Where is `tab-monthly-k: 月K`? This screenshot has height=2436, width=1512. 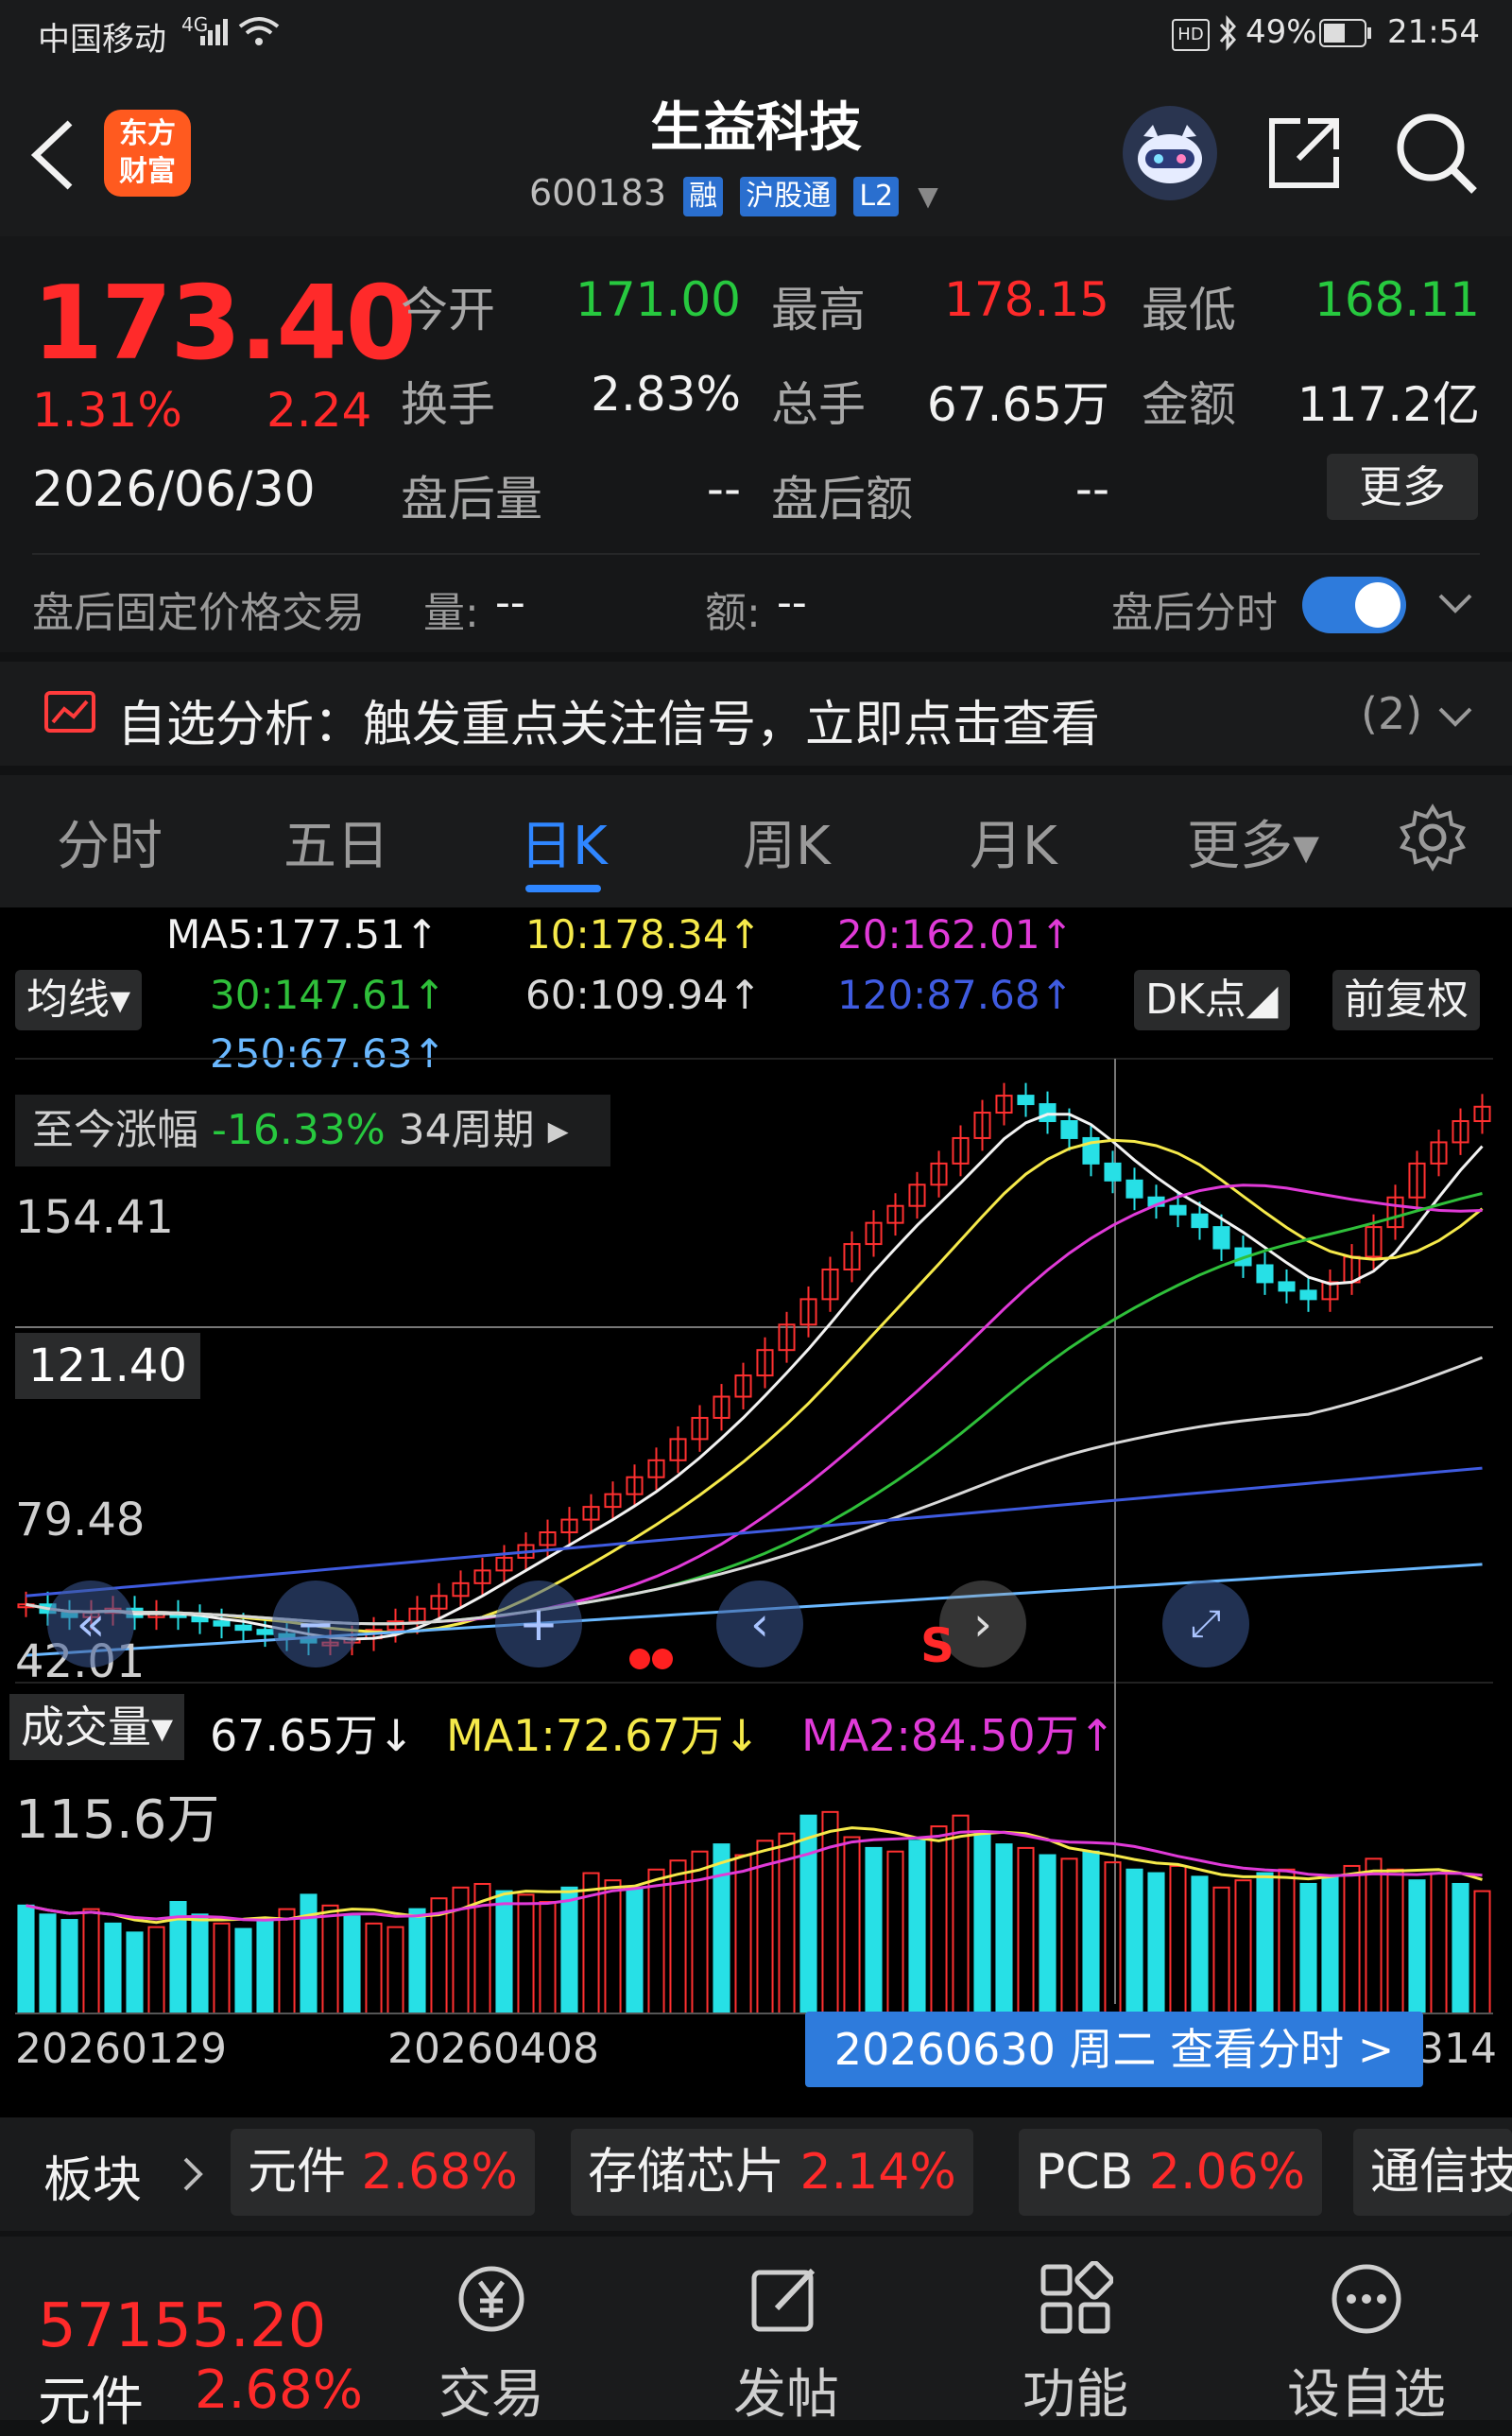 tab-monthly-k: 月K is located at coordinates (1013, 841).